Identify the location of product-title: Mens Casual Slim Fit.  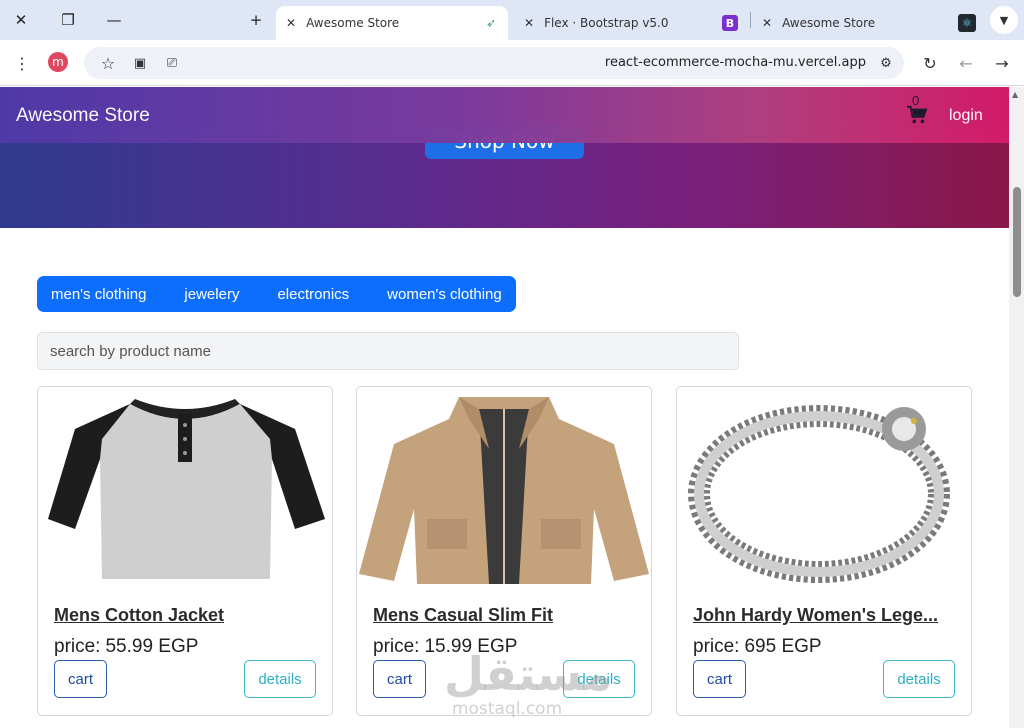
(505, 615).